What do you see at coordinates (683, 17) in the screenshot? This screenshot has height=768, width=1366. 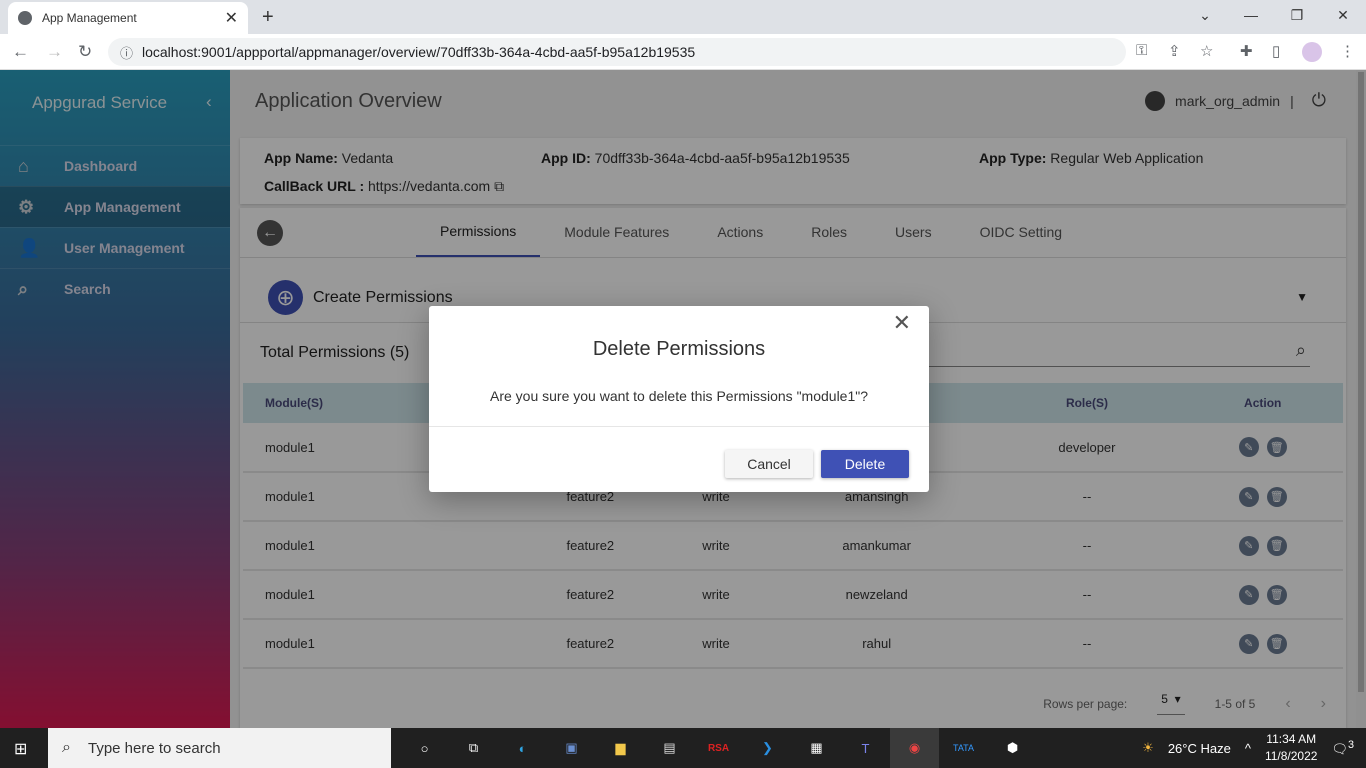 I see `browser-tab-bar: App Management ✕ + ⌄ — ❐ ✕` at bounding box center [683, 17].